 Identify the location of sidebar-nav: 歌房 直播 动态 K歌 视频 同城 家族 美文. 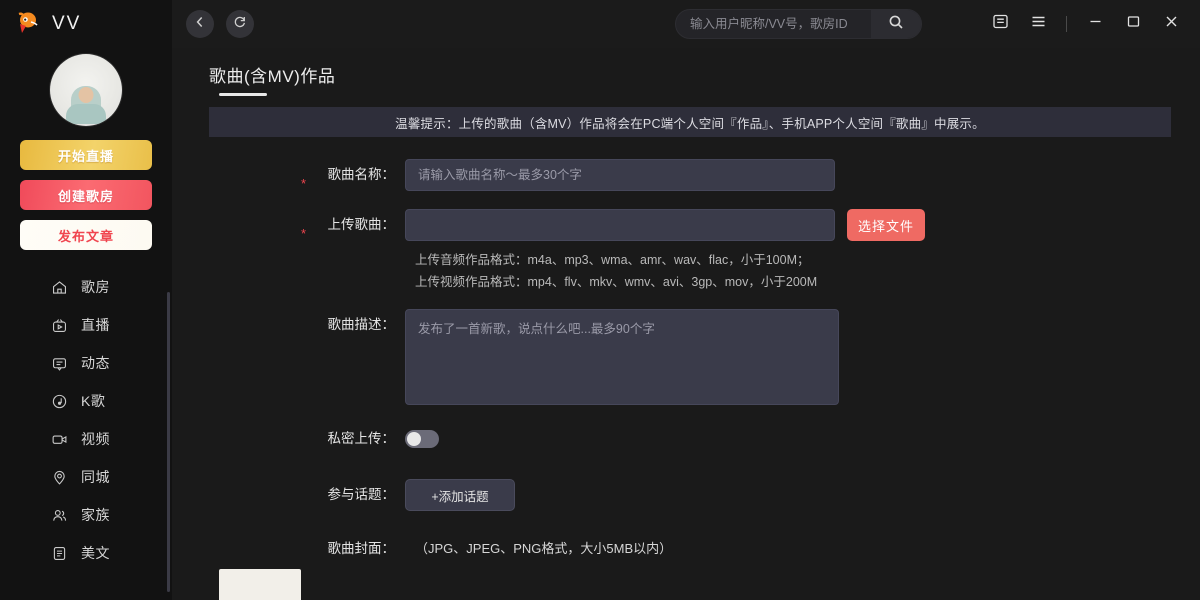
(86, 420).